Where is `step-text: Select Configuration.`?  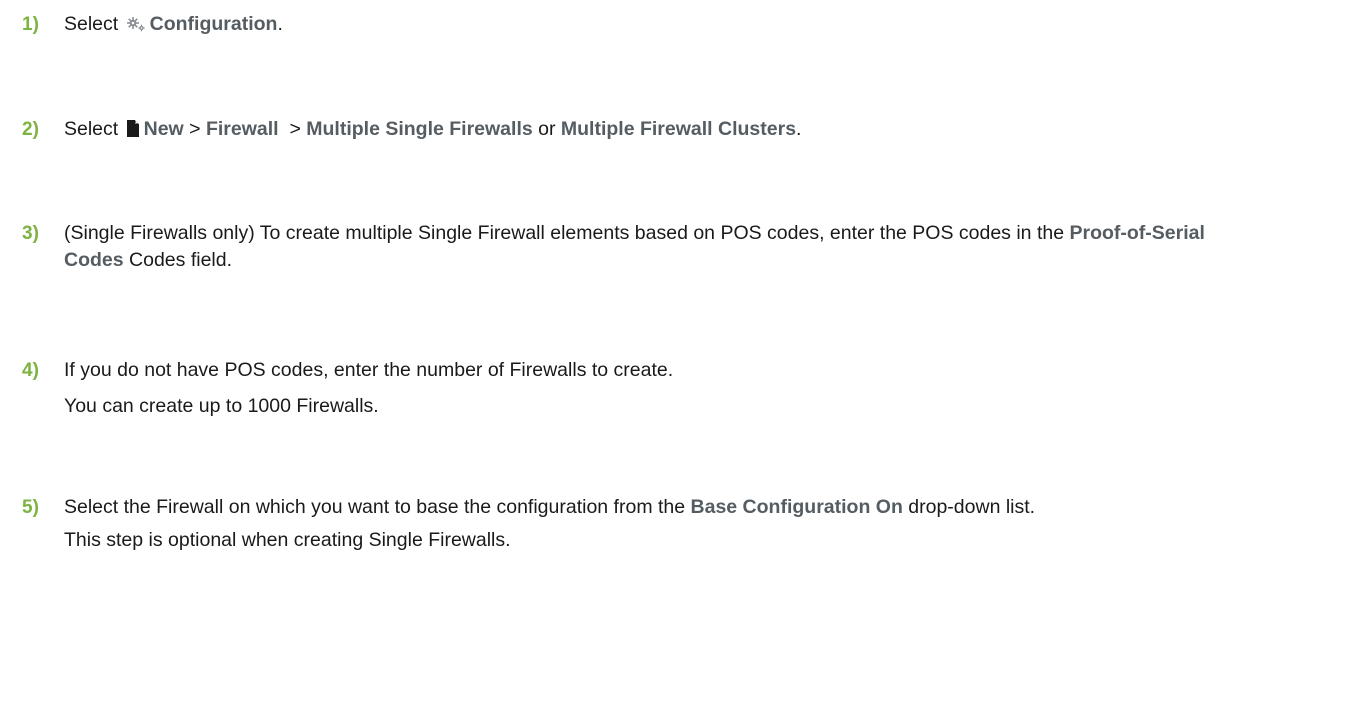 step-text: Select Configuration. is located at coordinates (701, 25).